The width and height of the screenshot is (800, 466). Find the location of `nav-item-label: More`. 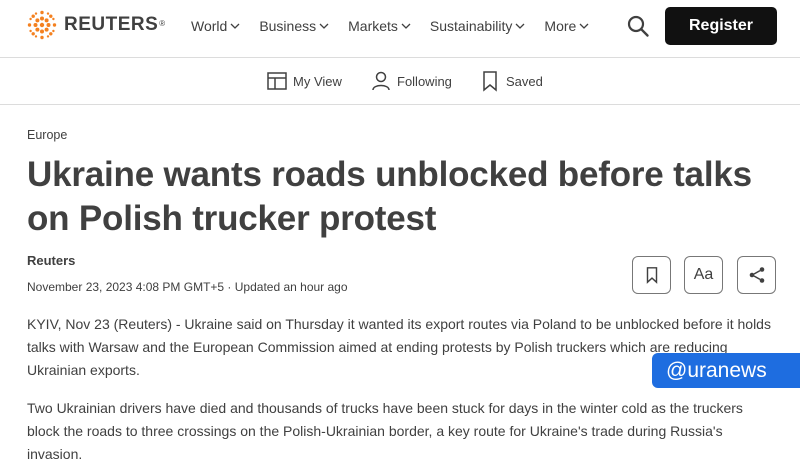

nav-item-label: More is located at coordinates (560, 26).